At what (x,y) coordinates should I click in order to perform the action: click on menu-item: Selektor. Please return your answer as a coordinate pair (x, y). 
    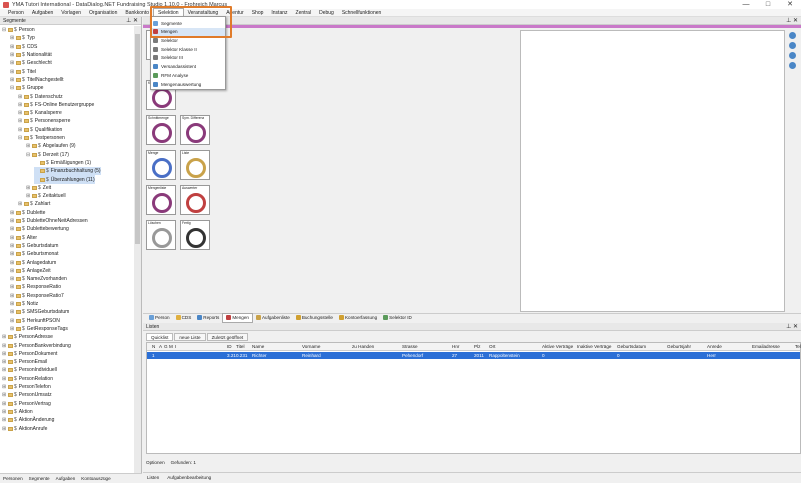
    Looking at the image, I should click on (188, 40).